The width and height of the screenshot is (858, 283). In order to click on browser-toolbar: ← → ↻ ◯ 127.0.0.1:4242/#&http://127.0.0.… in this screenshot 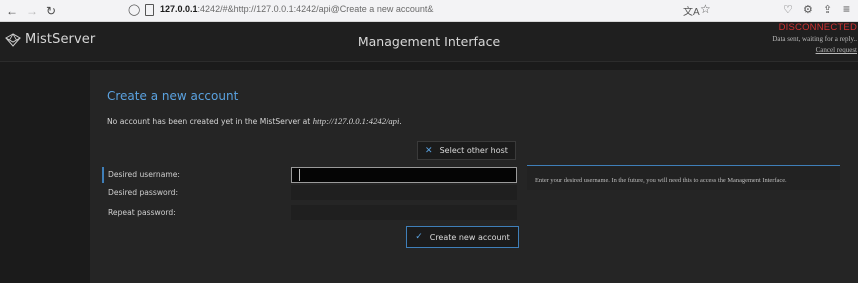, I will do `click(429, 11)`.